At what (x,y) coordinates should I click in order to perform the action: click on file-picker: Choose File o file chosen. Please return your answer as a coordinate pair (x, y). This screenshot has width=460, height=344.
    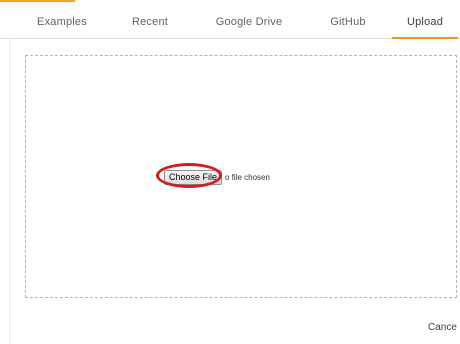
    Looking at the image, I should click on (217, 177).